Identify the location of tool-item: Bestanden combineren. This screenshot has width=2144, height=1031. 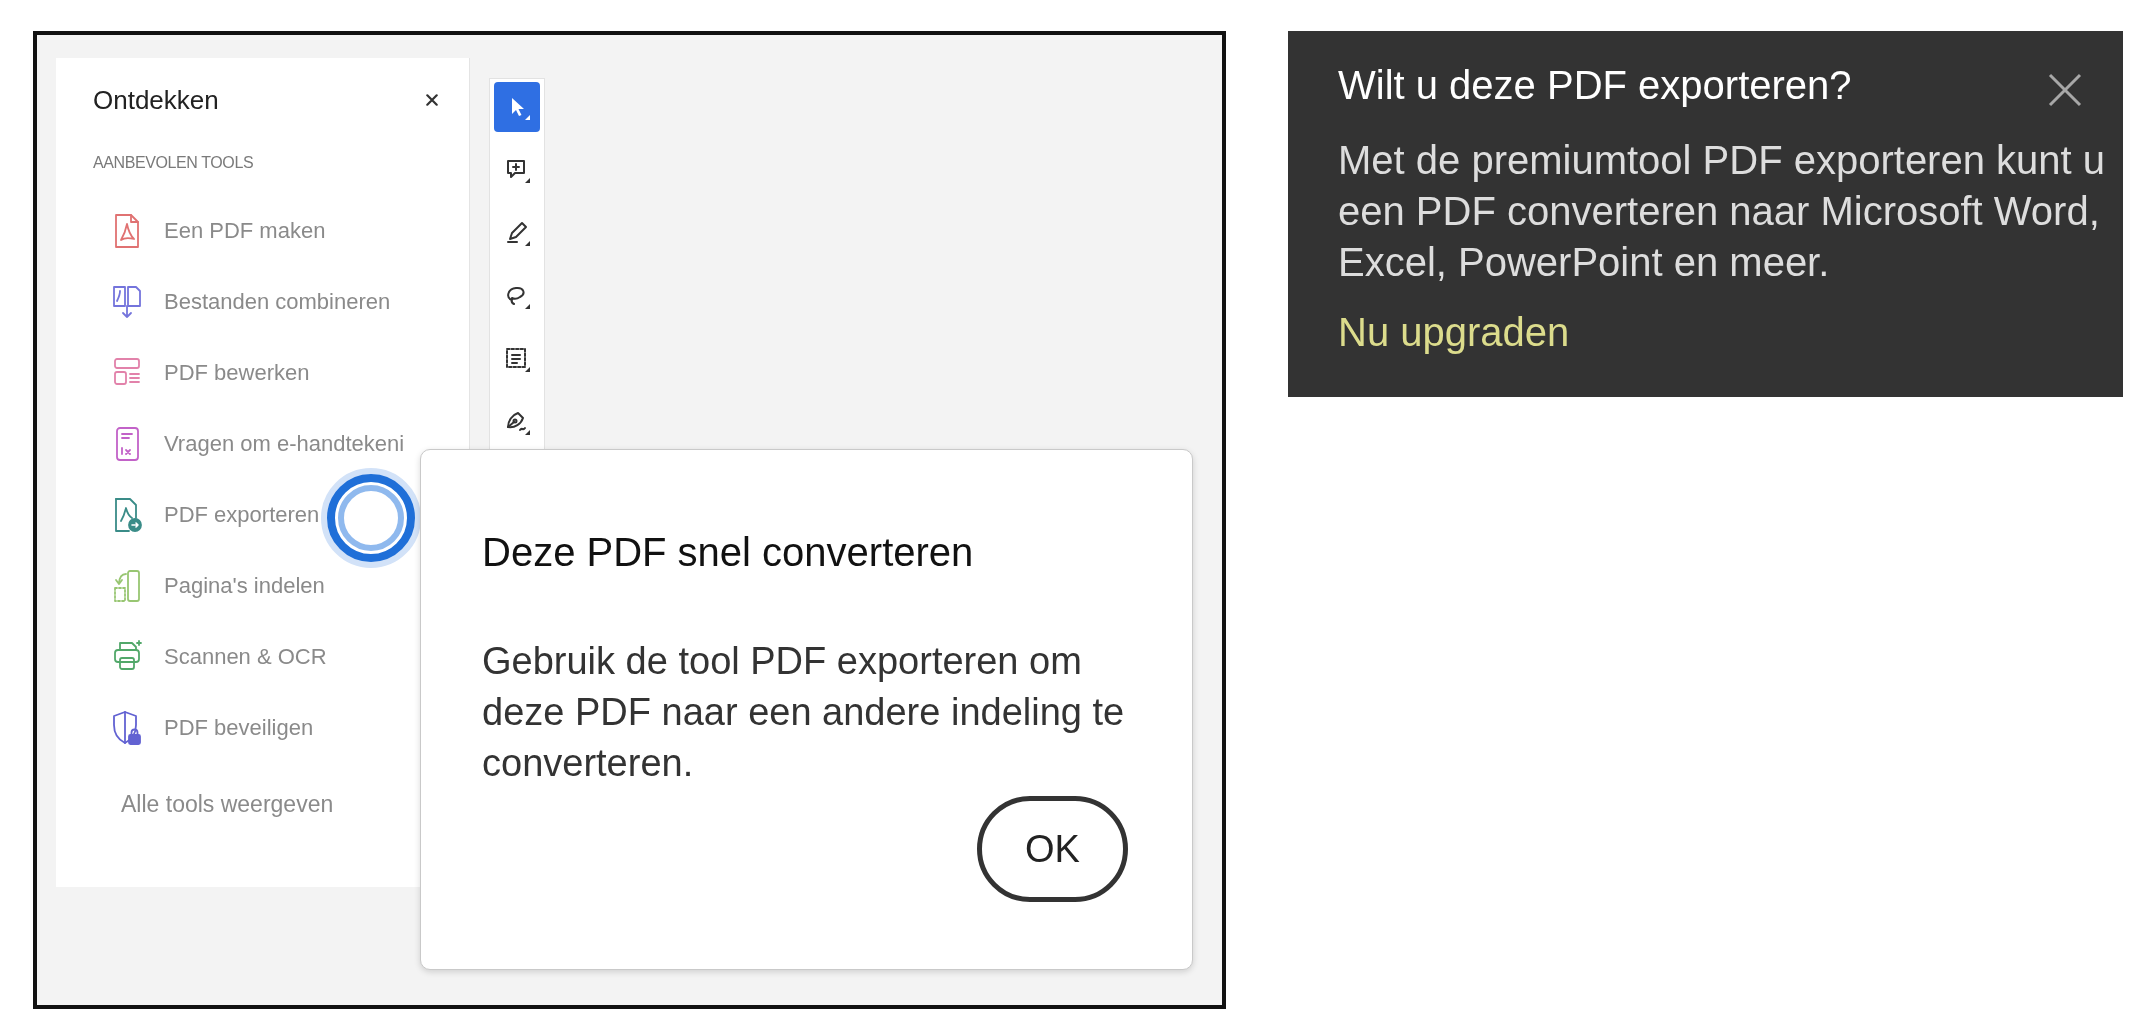
(251, 302).